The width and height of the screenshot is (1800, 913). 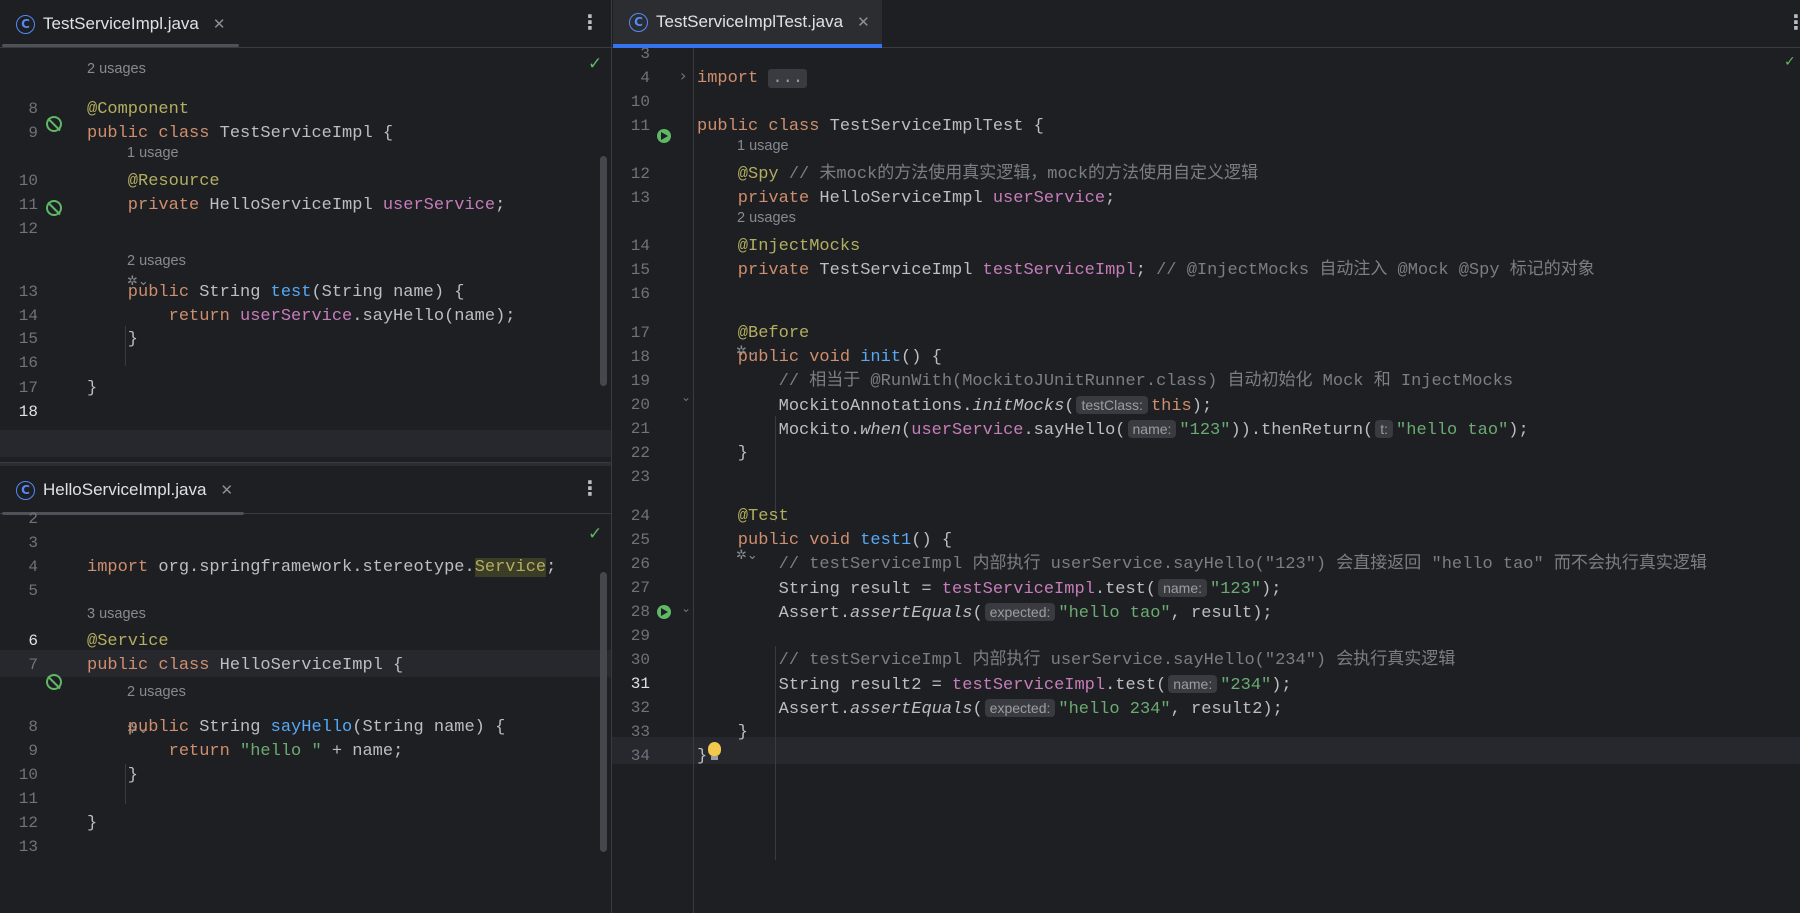 I want to click on line-number: 32, so click(x=631, y=708).